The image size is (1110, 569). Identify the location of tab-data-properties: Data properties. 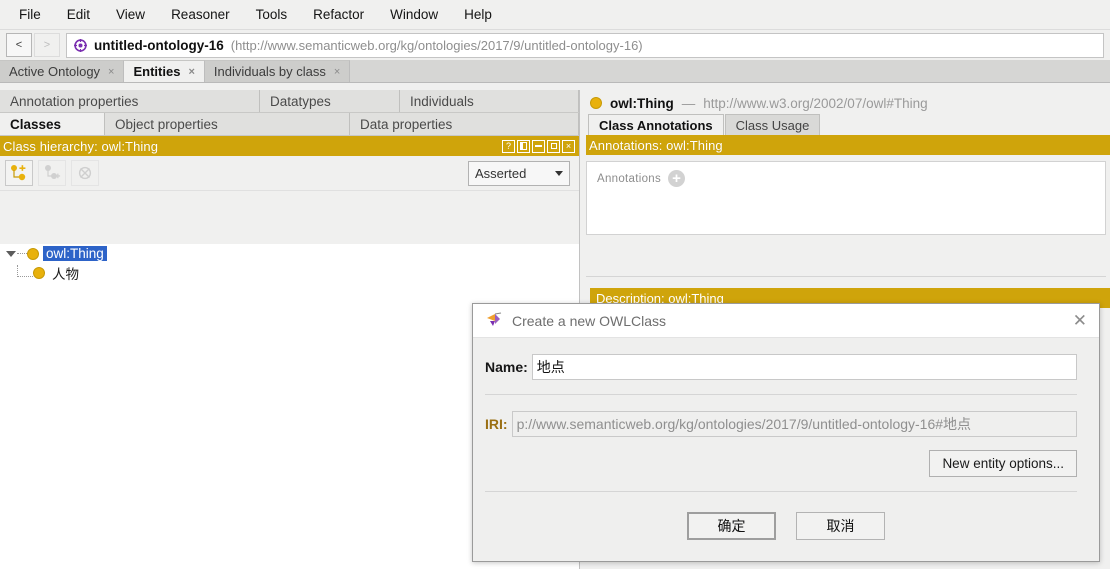
(464, 124).